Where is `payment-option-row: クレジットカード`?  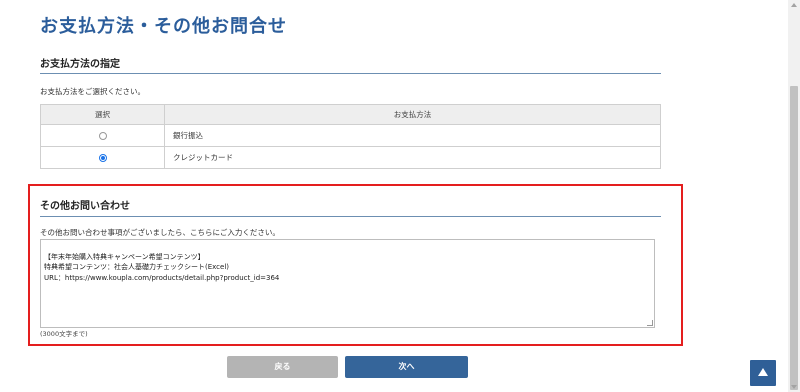
payment-option-row: クレジットカード is located at coordinates (350, 157).